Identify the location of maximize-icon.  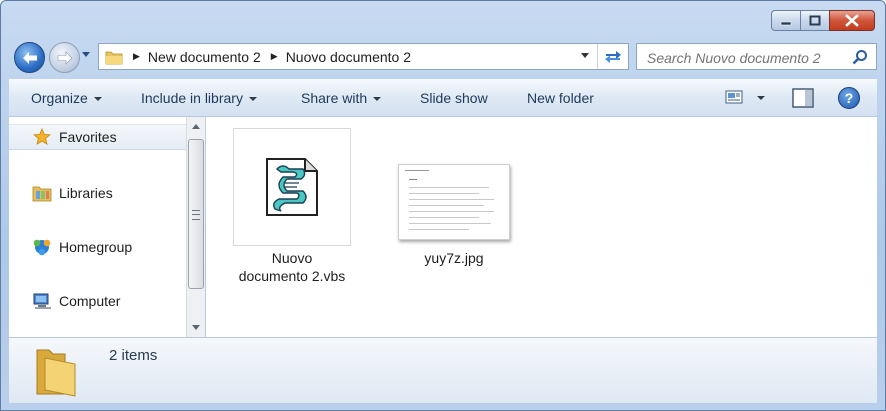
(815, 20).